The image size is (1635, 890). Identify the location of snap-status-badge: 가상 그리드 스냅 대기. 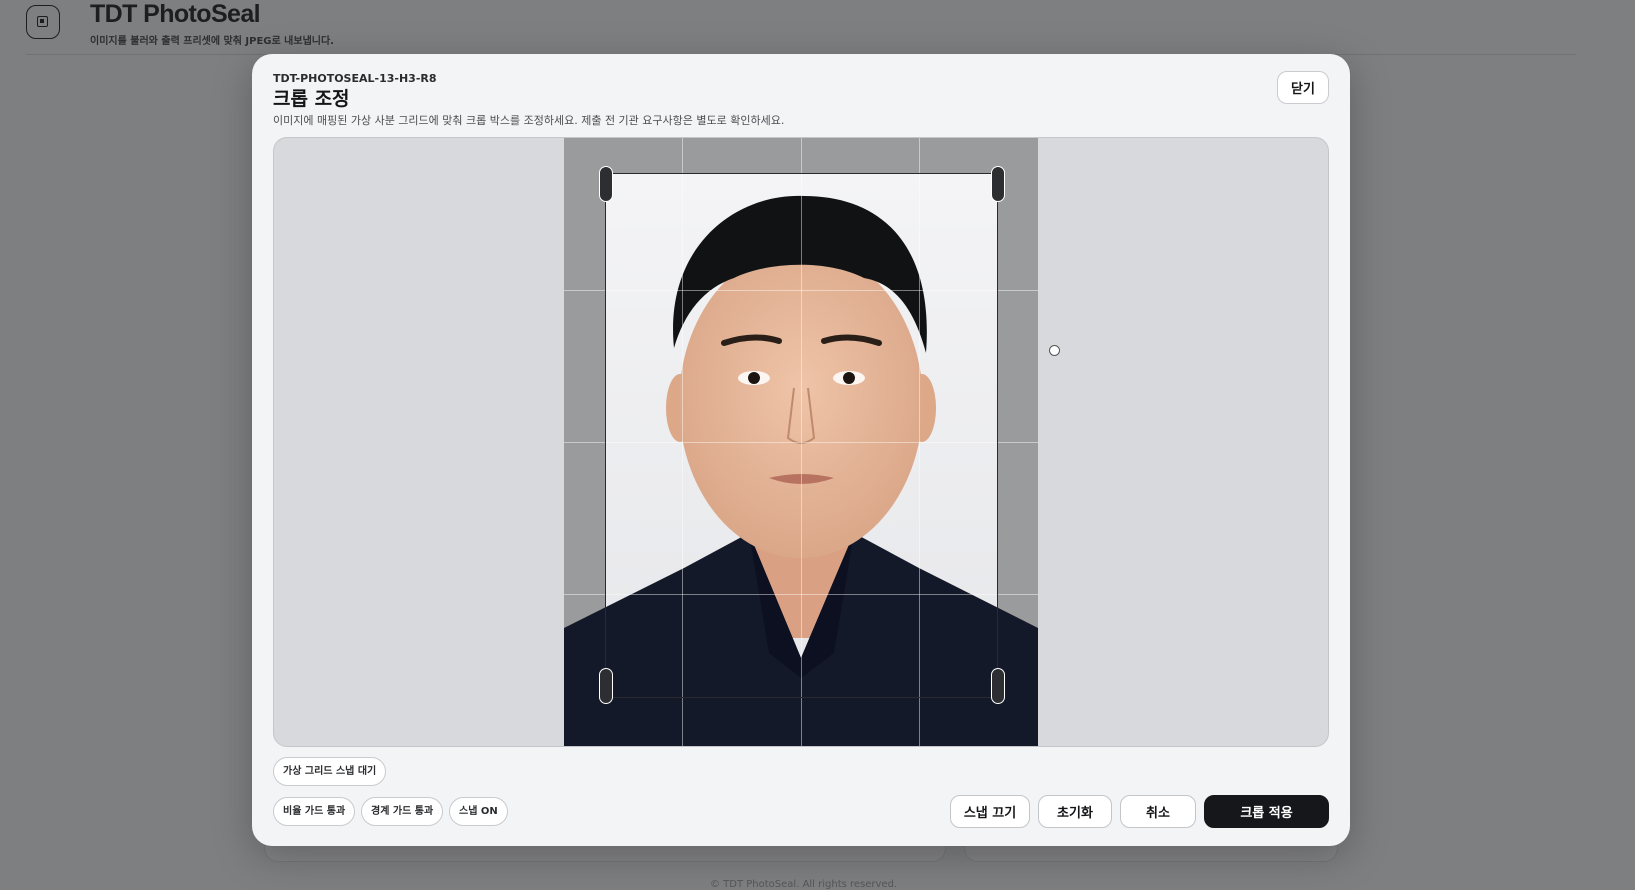
(330, 771).